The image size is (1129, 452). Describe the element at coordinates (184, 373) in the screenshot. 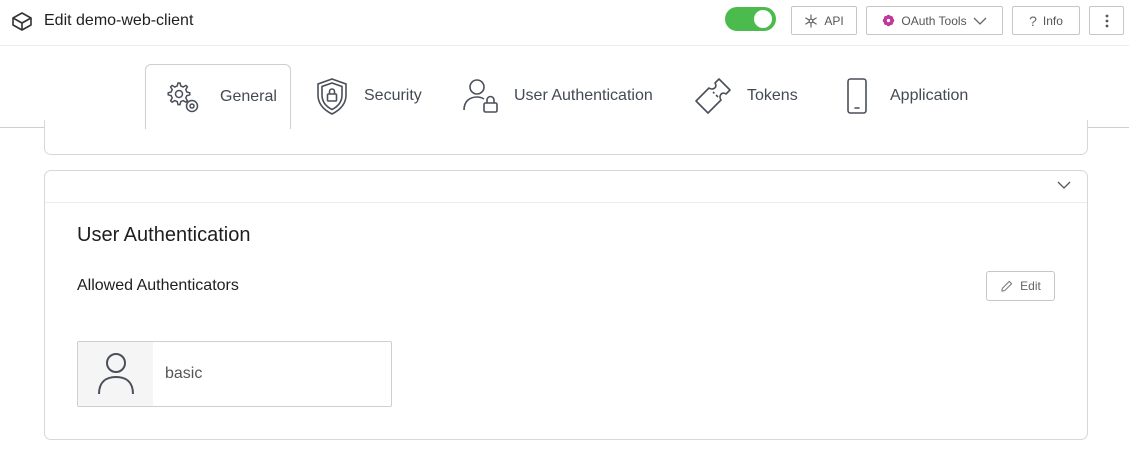

I see `authenticator-label: basic` at that location.